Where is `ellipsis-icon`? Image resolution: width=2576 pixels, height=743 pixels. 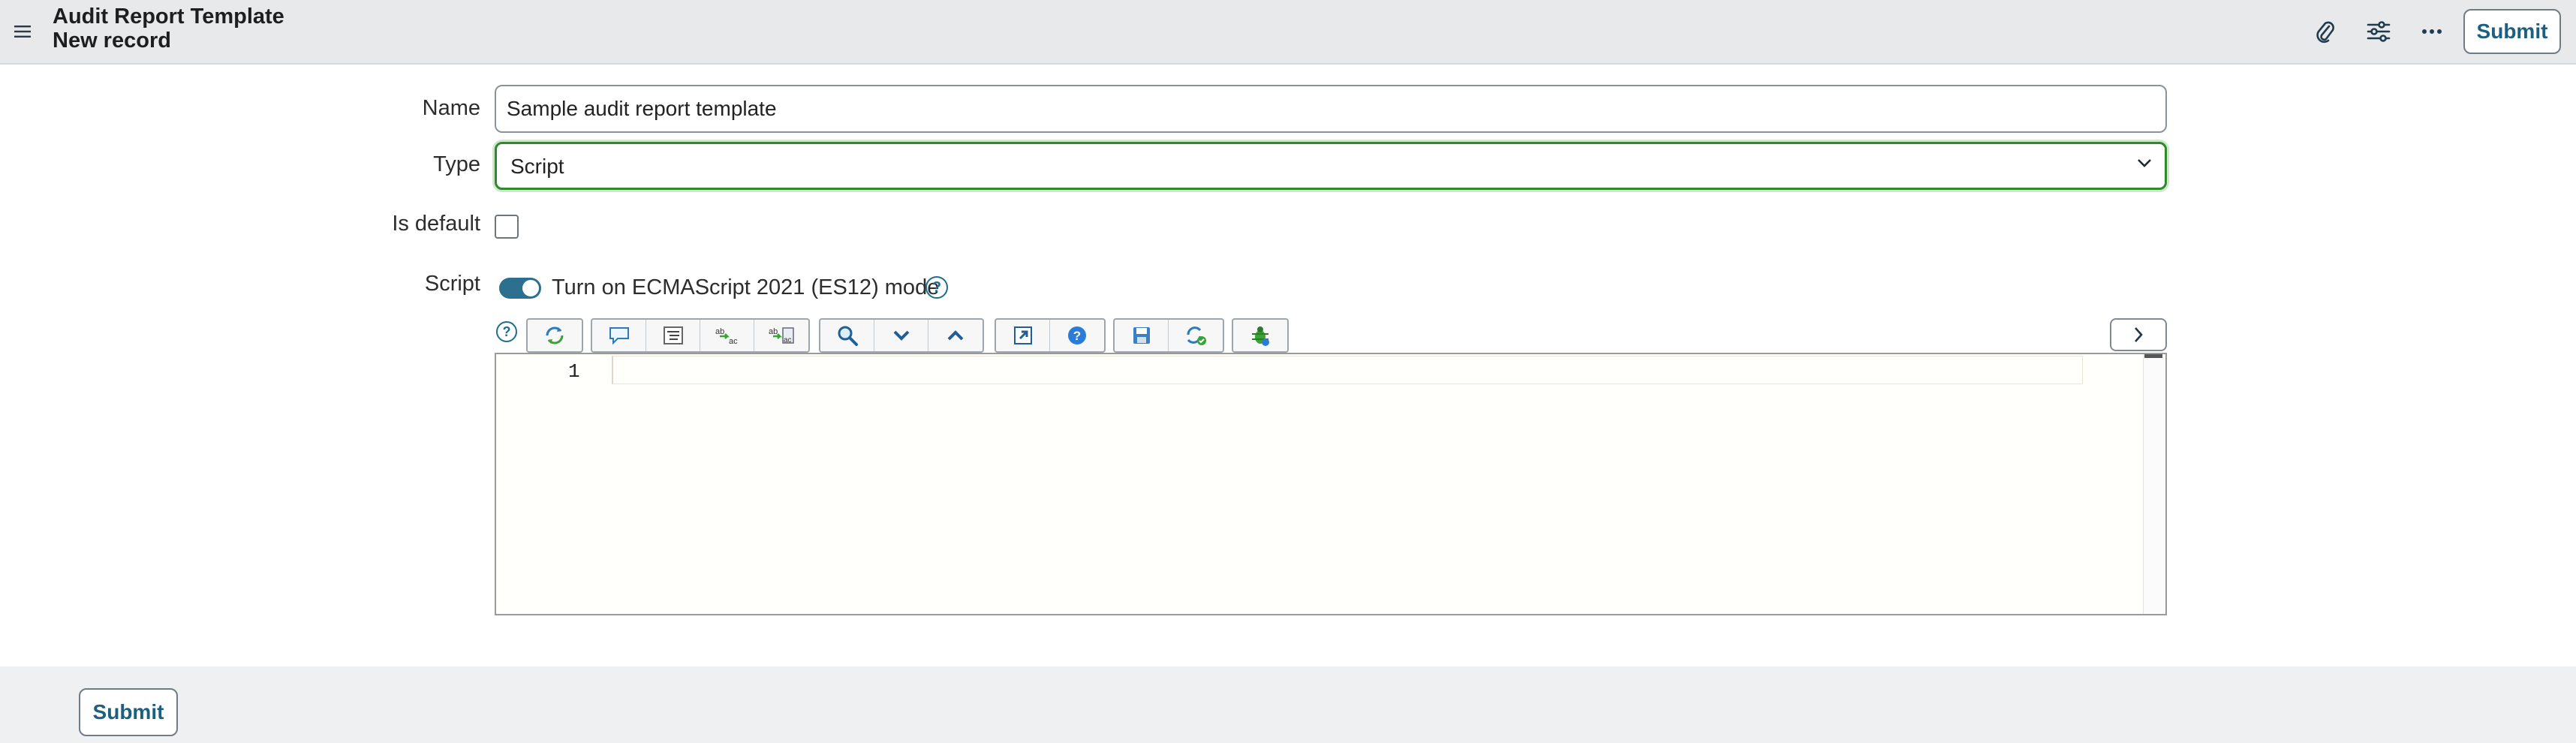 ellipsis-icon is located at coordinates (2431, 31).